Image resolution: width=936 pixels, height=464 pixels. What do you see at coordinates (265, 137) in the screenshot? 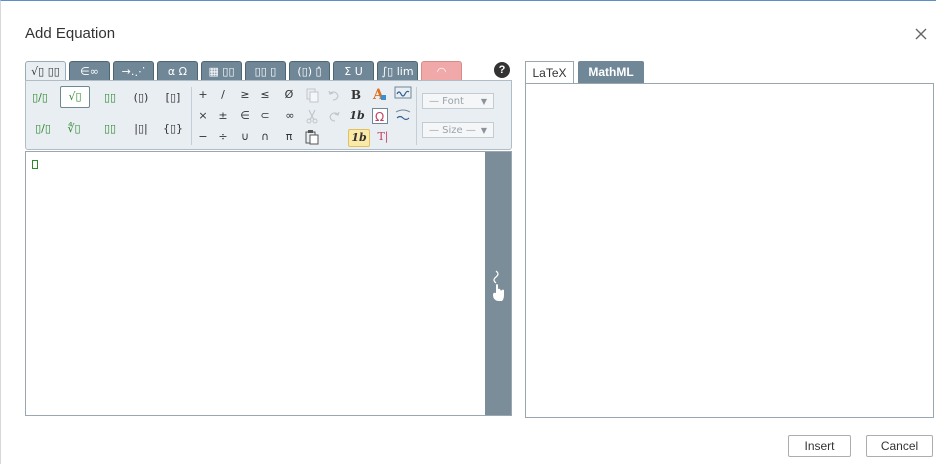
I see `intersect-button: ∩` at bounding box center [265, 137].